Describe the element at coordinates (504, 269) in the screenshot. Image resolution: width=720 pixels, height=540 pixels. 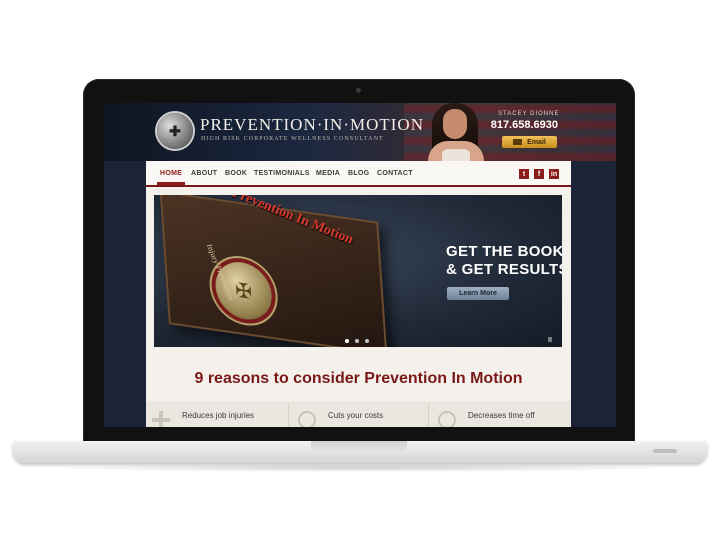
I see `slide-subheadline: & GET RESULTS` at that location.